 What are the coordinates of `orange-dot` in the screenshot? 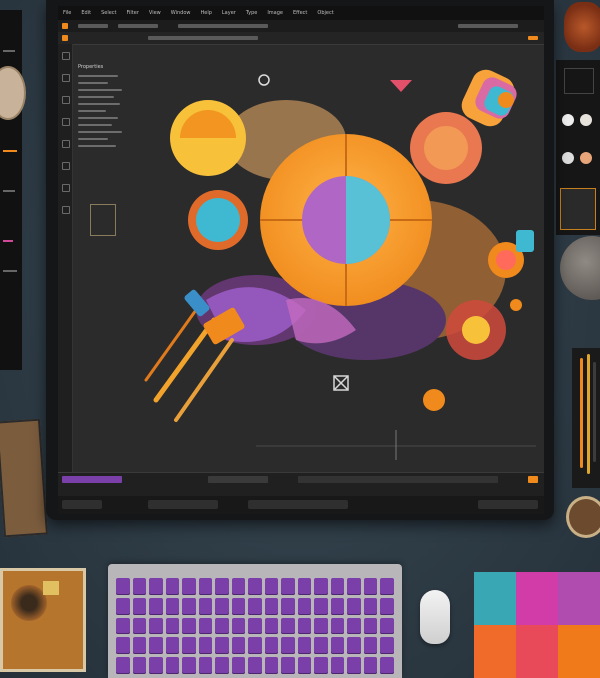 It's located at (434, 400).